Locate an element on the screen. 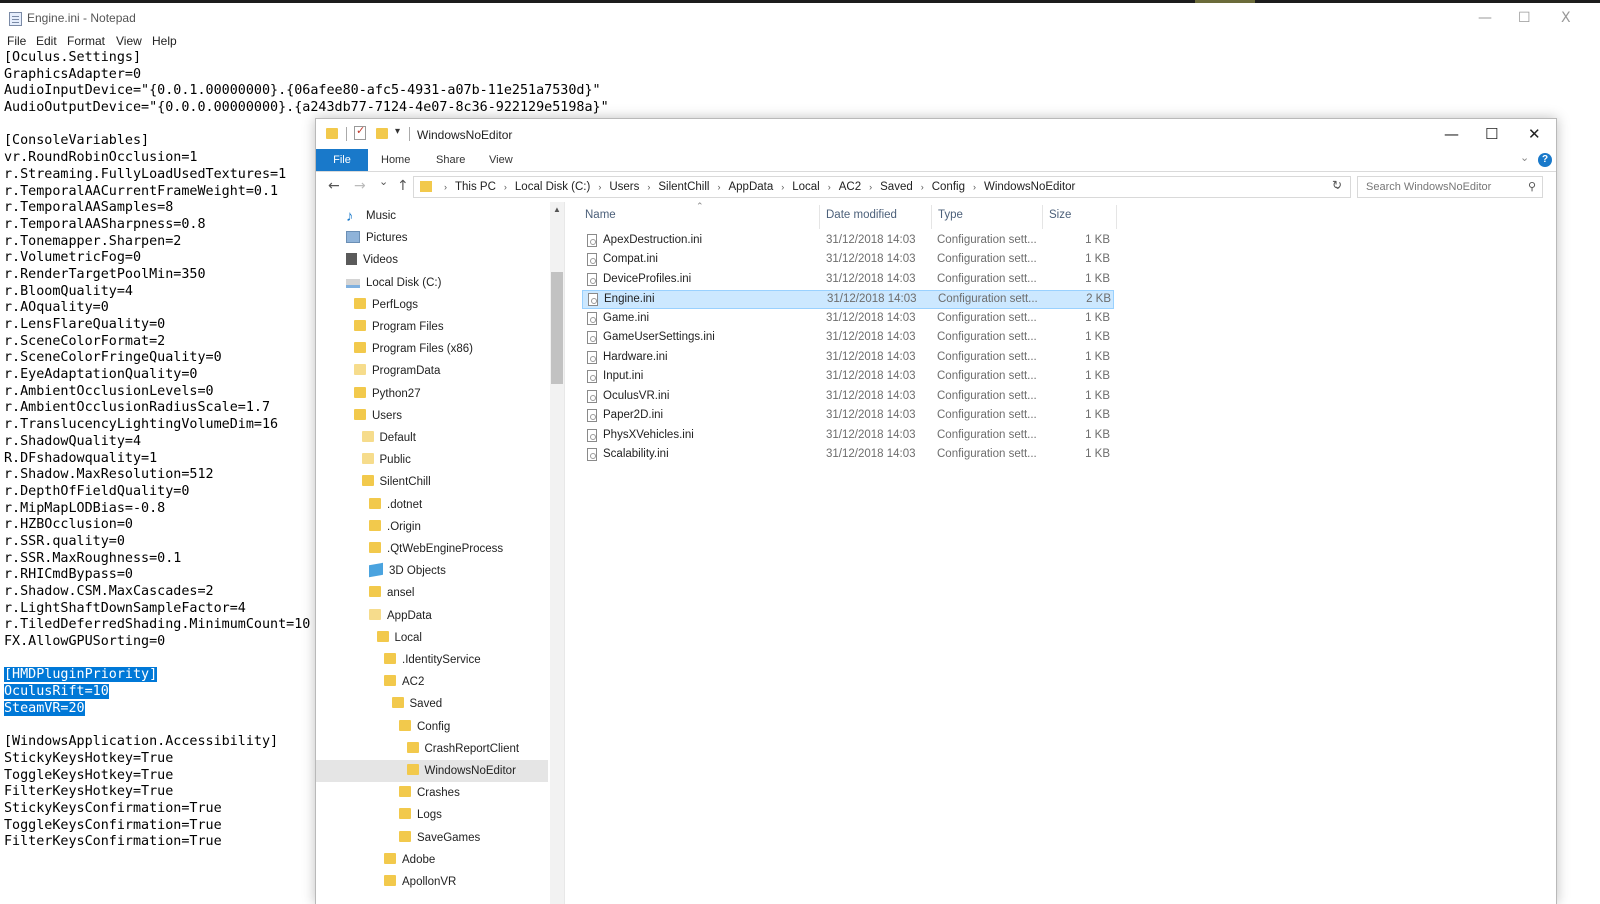 The width and height of the screenshot is (1600, 904). nav-item: .Origin is located at coordinates (395, 527).